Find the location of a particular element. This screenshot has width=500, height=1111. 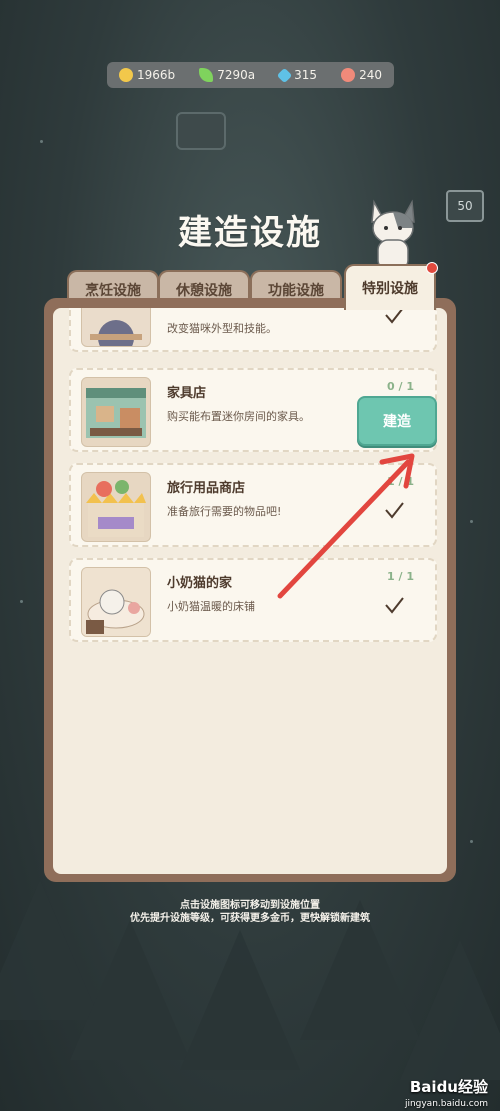

resource-leaf-value: 7290a is located at coordinates (236, 75).